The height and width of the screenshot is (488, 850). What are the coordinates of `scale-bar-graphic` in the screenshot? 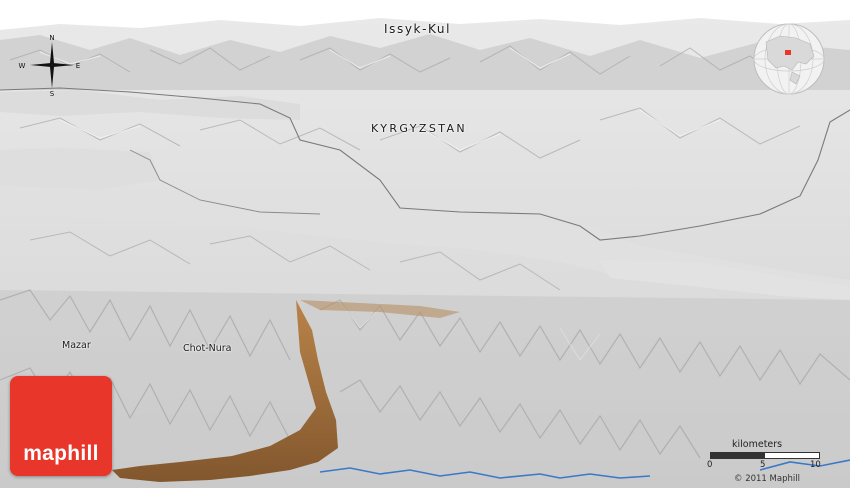 It's located at (765, 455).